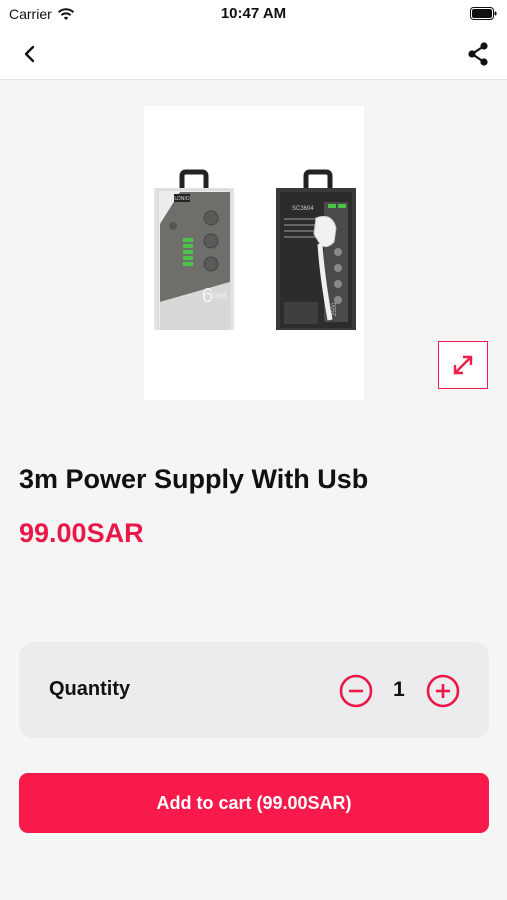 This screenshot has width=507, height=900. I want to click on chevron-left-icon, so click(29, 54).